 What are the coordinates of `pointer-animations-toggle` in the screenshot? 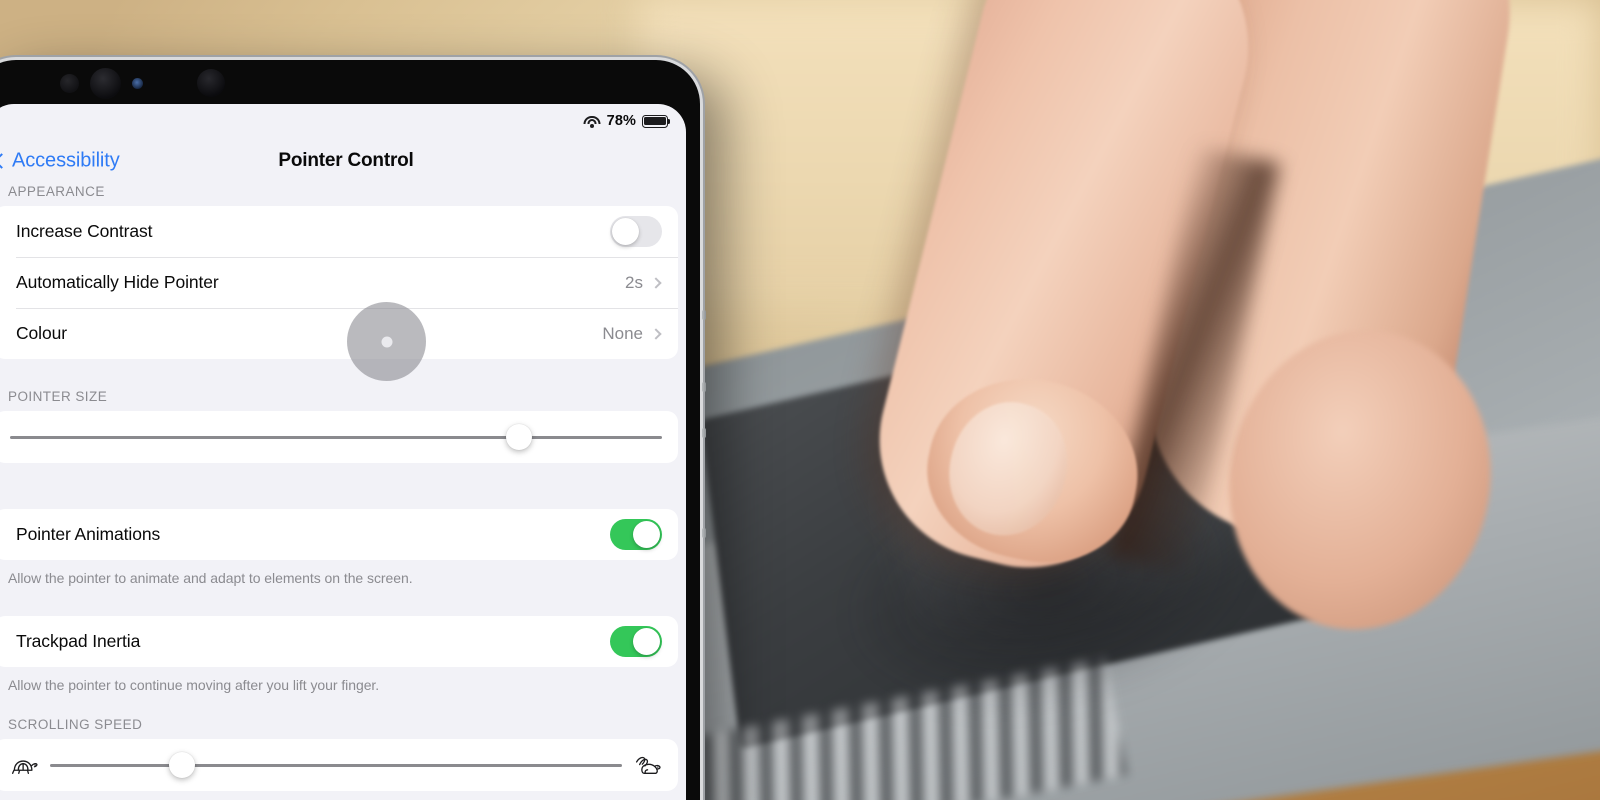 It's located at (636, 534).